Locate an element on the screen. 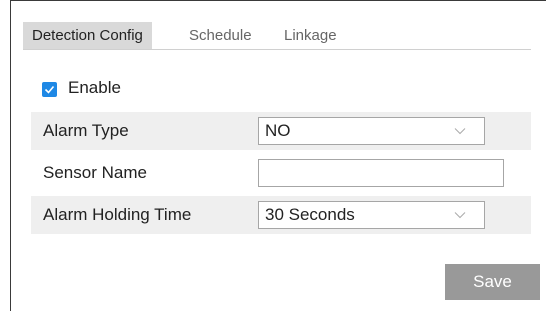  sensor-name-input is located at coordinates (381, 173).